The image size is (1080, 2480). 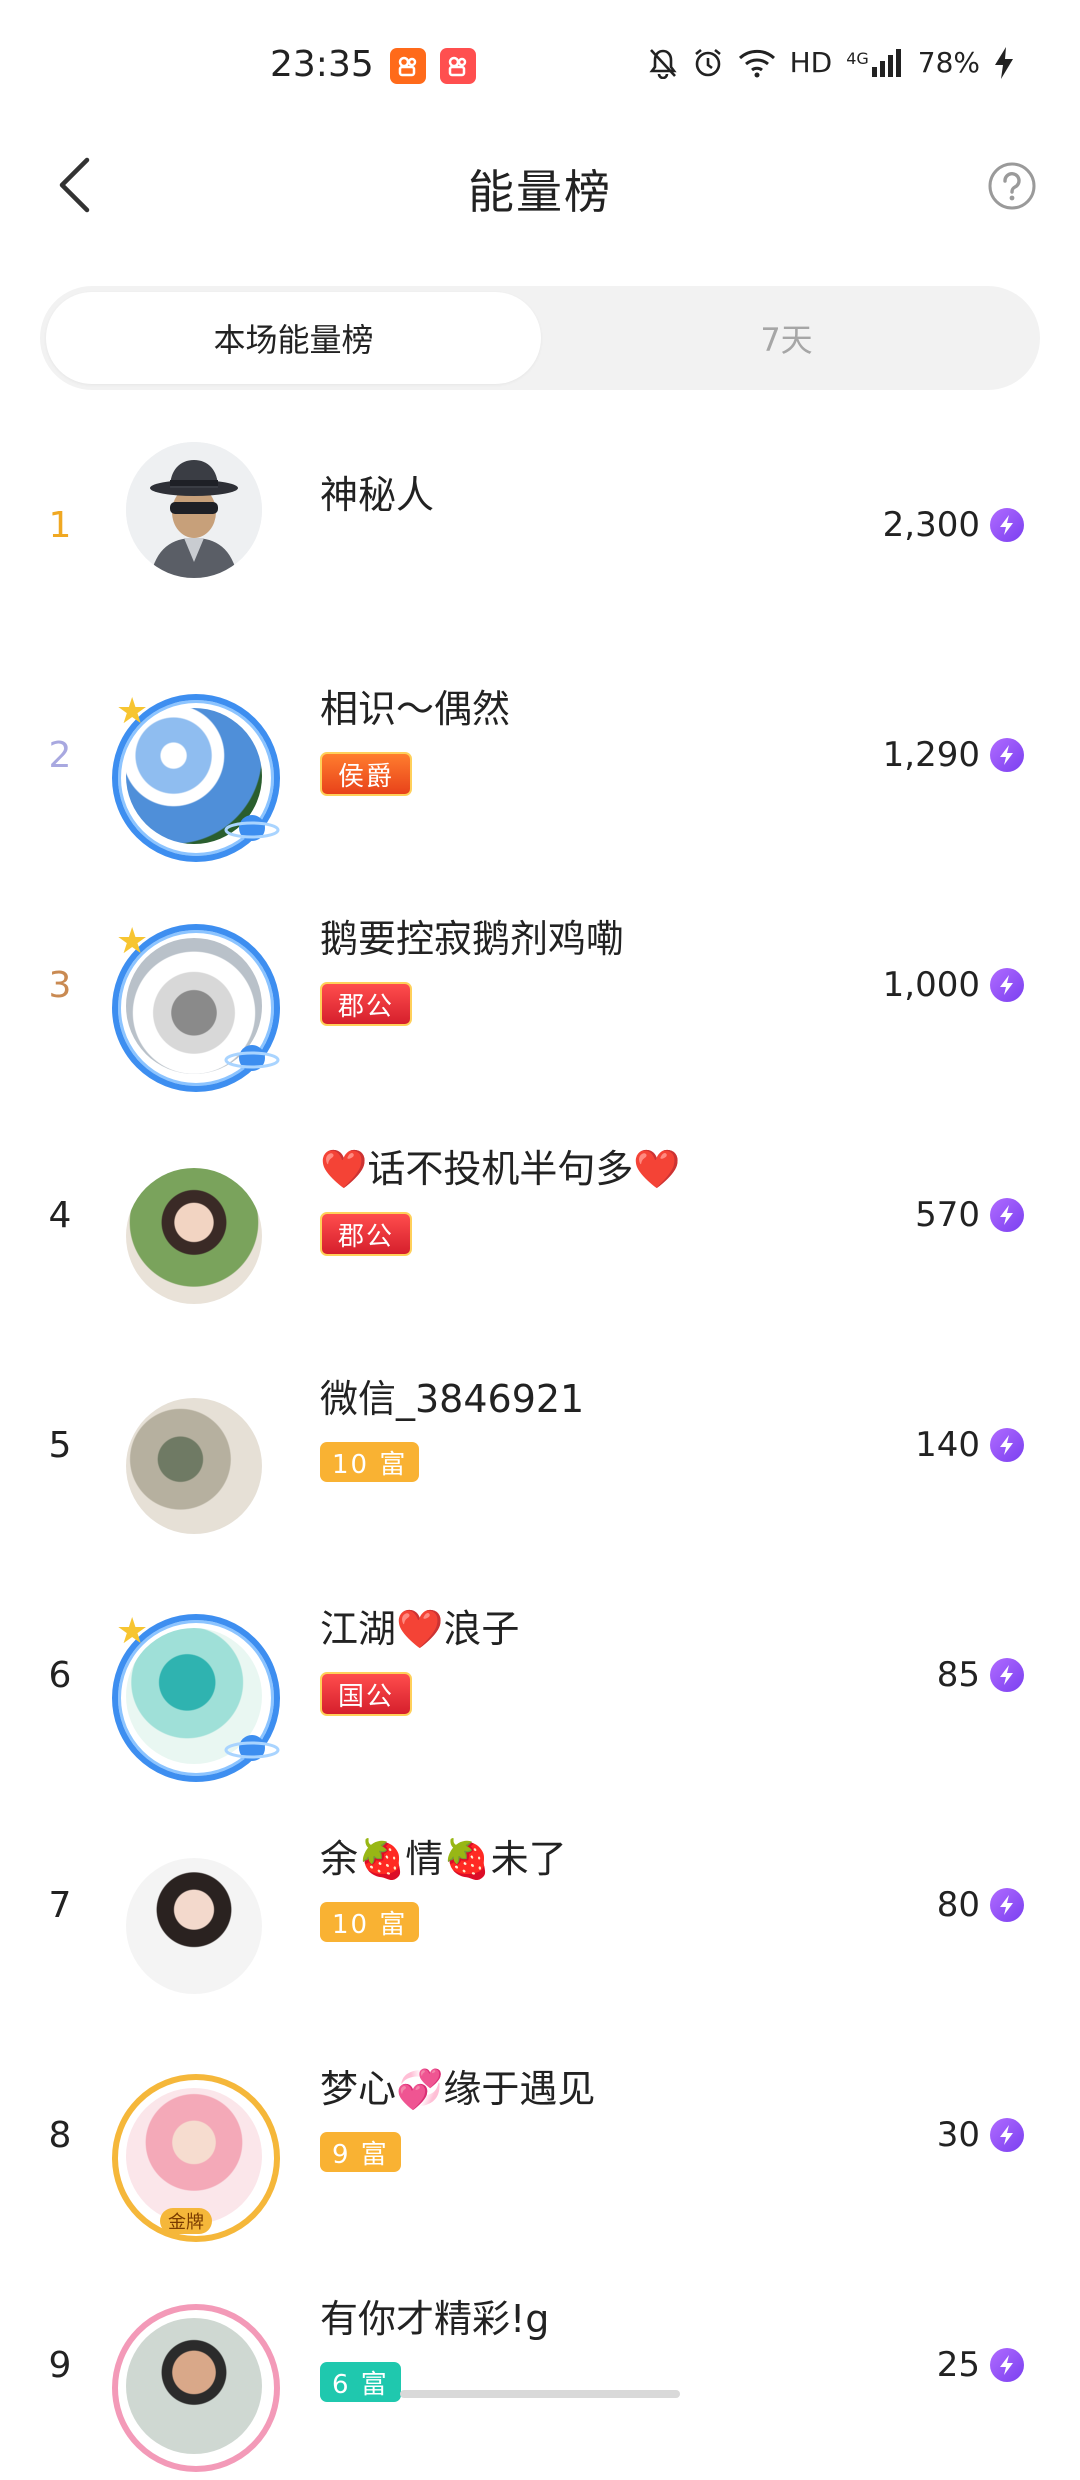 What do you see at coordinates (60, 985) in the screenshot?
I see `rank-number: 3` at bounding box center [60, 985].